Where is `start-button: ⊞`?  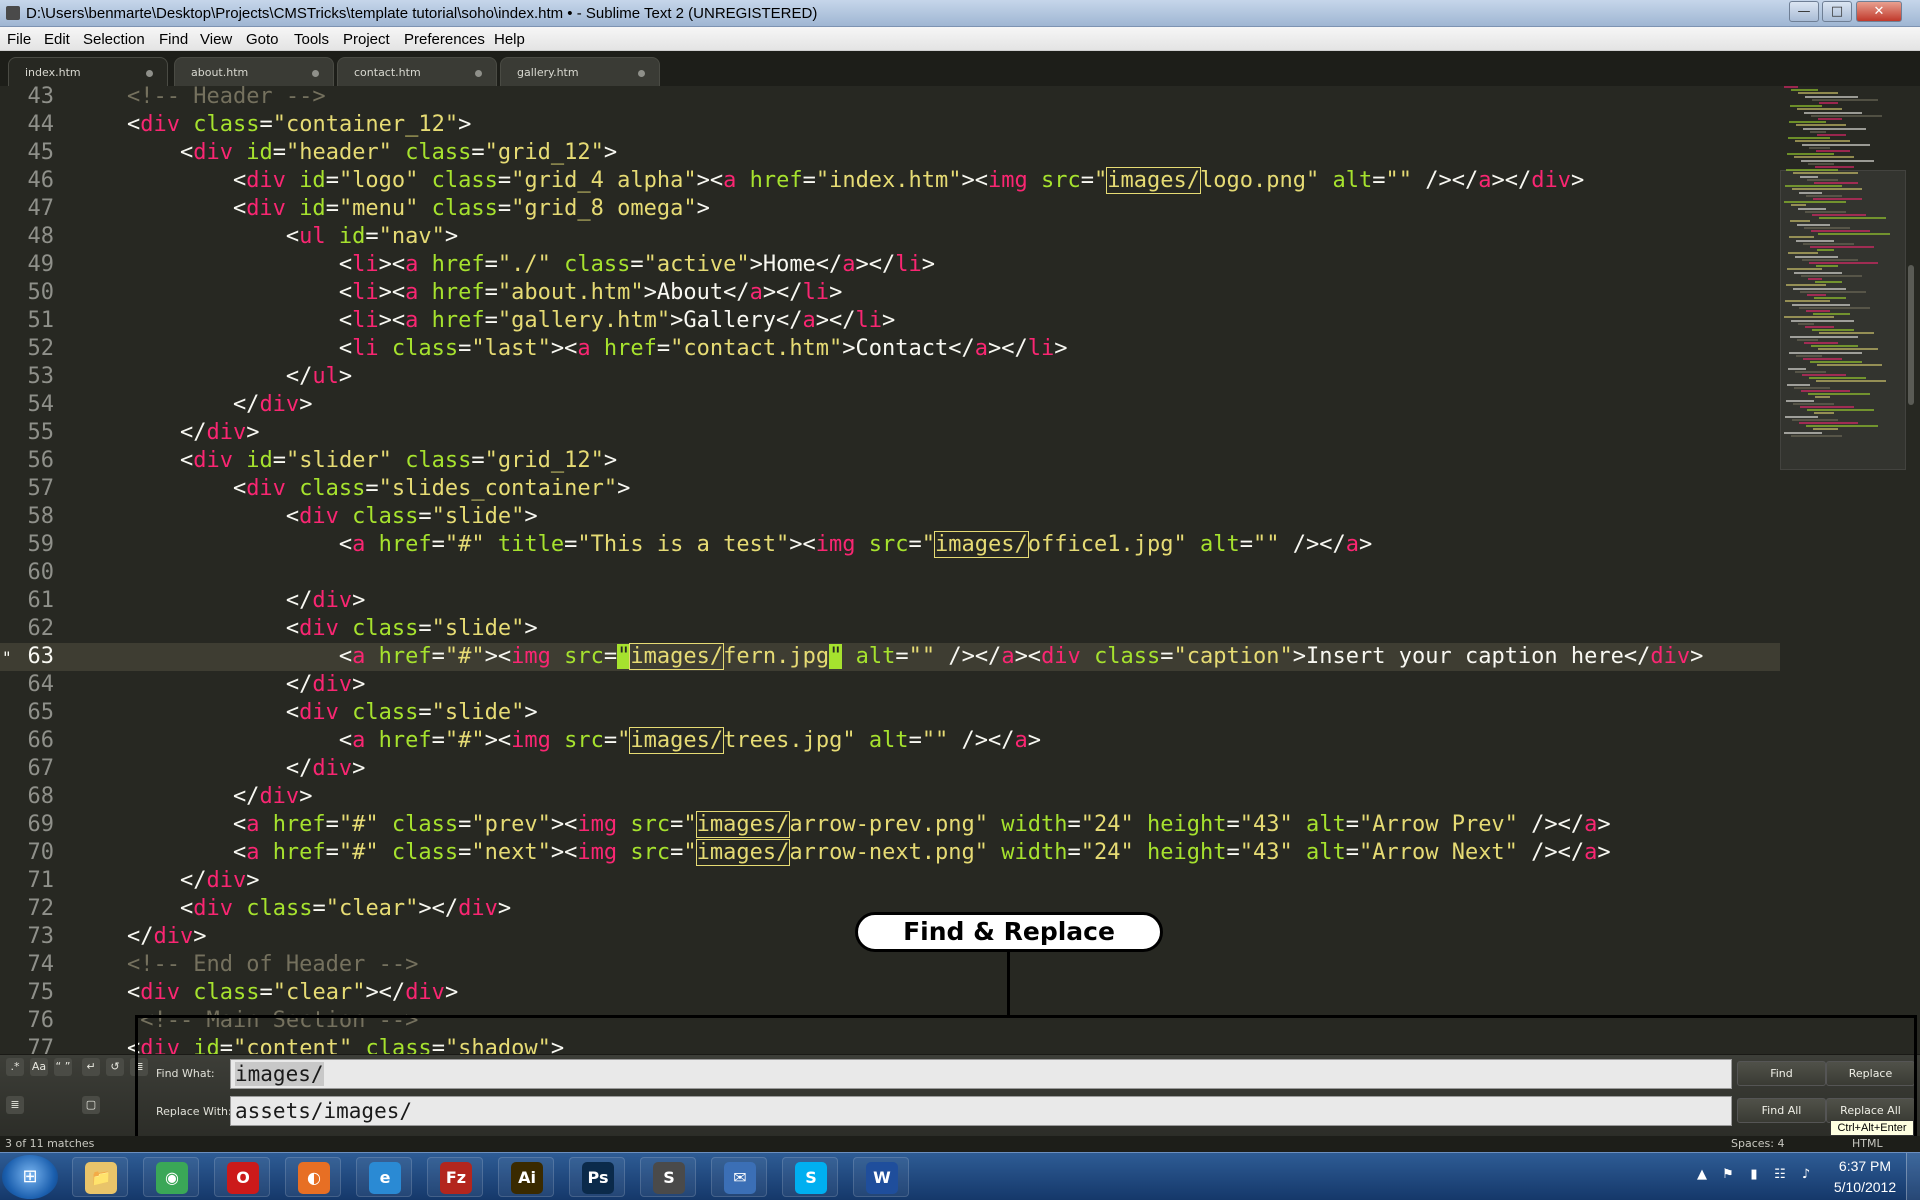
start-button: ⊞ is located at coordinates (30, 1177).